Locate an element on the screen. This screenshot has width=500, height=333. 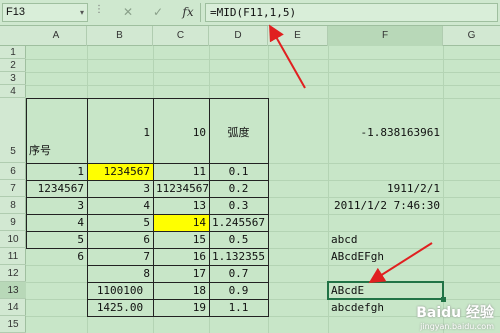
cell-f7: 1911/2/1 is located at coordinates (385, 188).